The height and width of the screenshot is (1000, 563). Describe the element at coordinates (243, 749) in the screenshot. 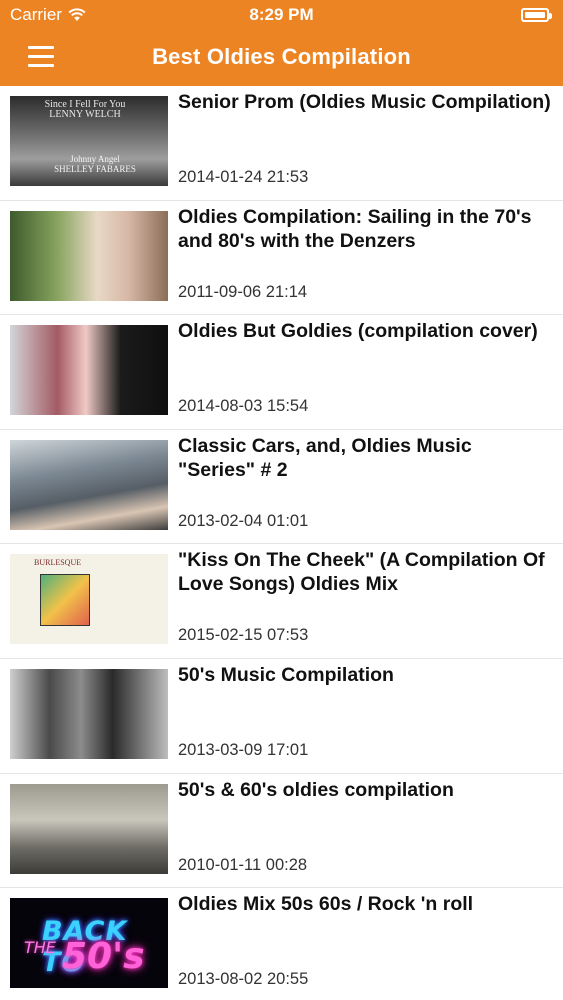

I see `video-date: 2013-03-09 17:01` at that location.